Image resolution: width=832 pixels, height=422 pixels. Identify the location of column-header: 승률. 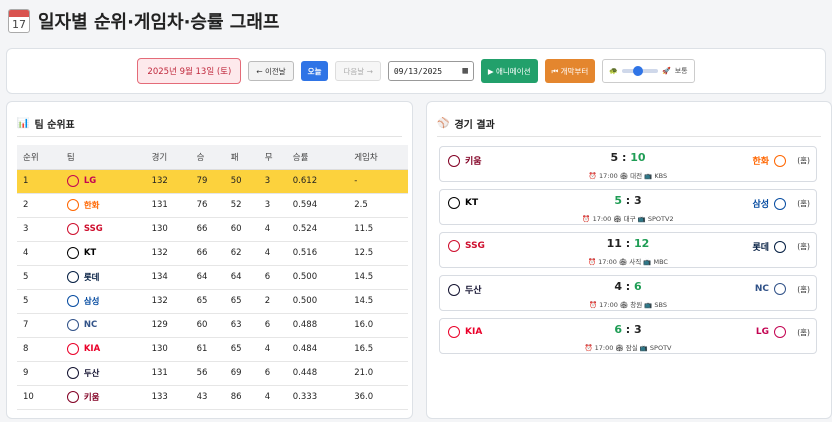
(317, 157).